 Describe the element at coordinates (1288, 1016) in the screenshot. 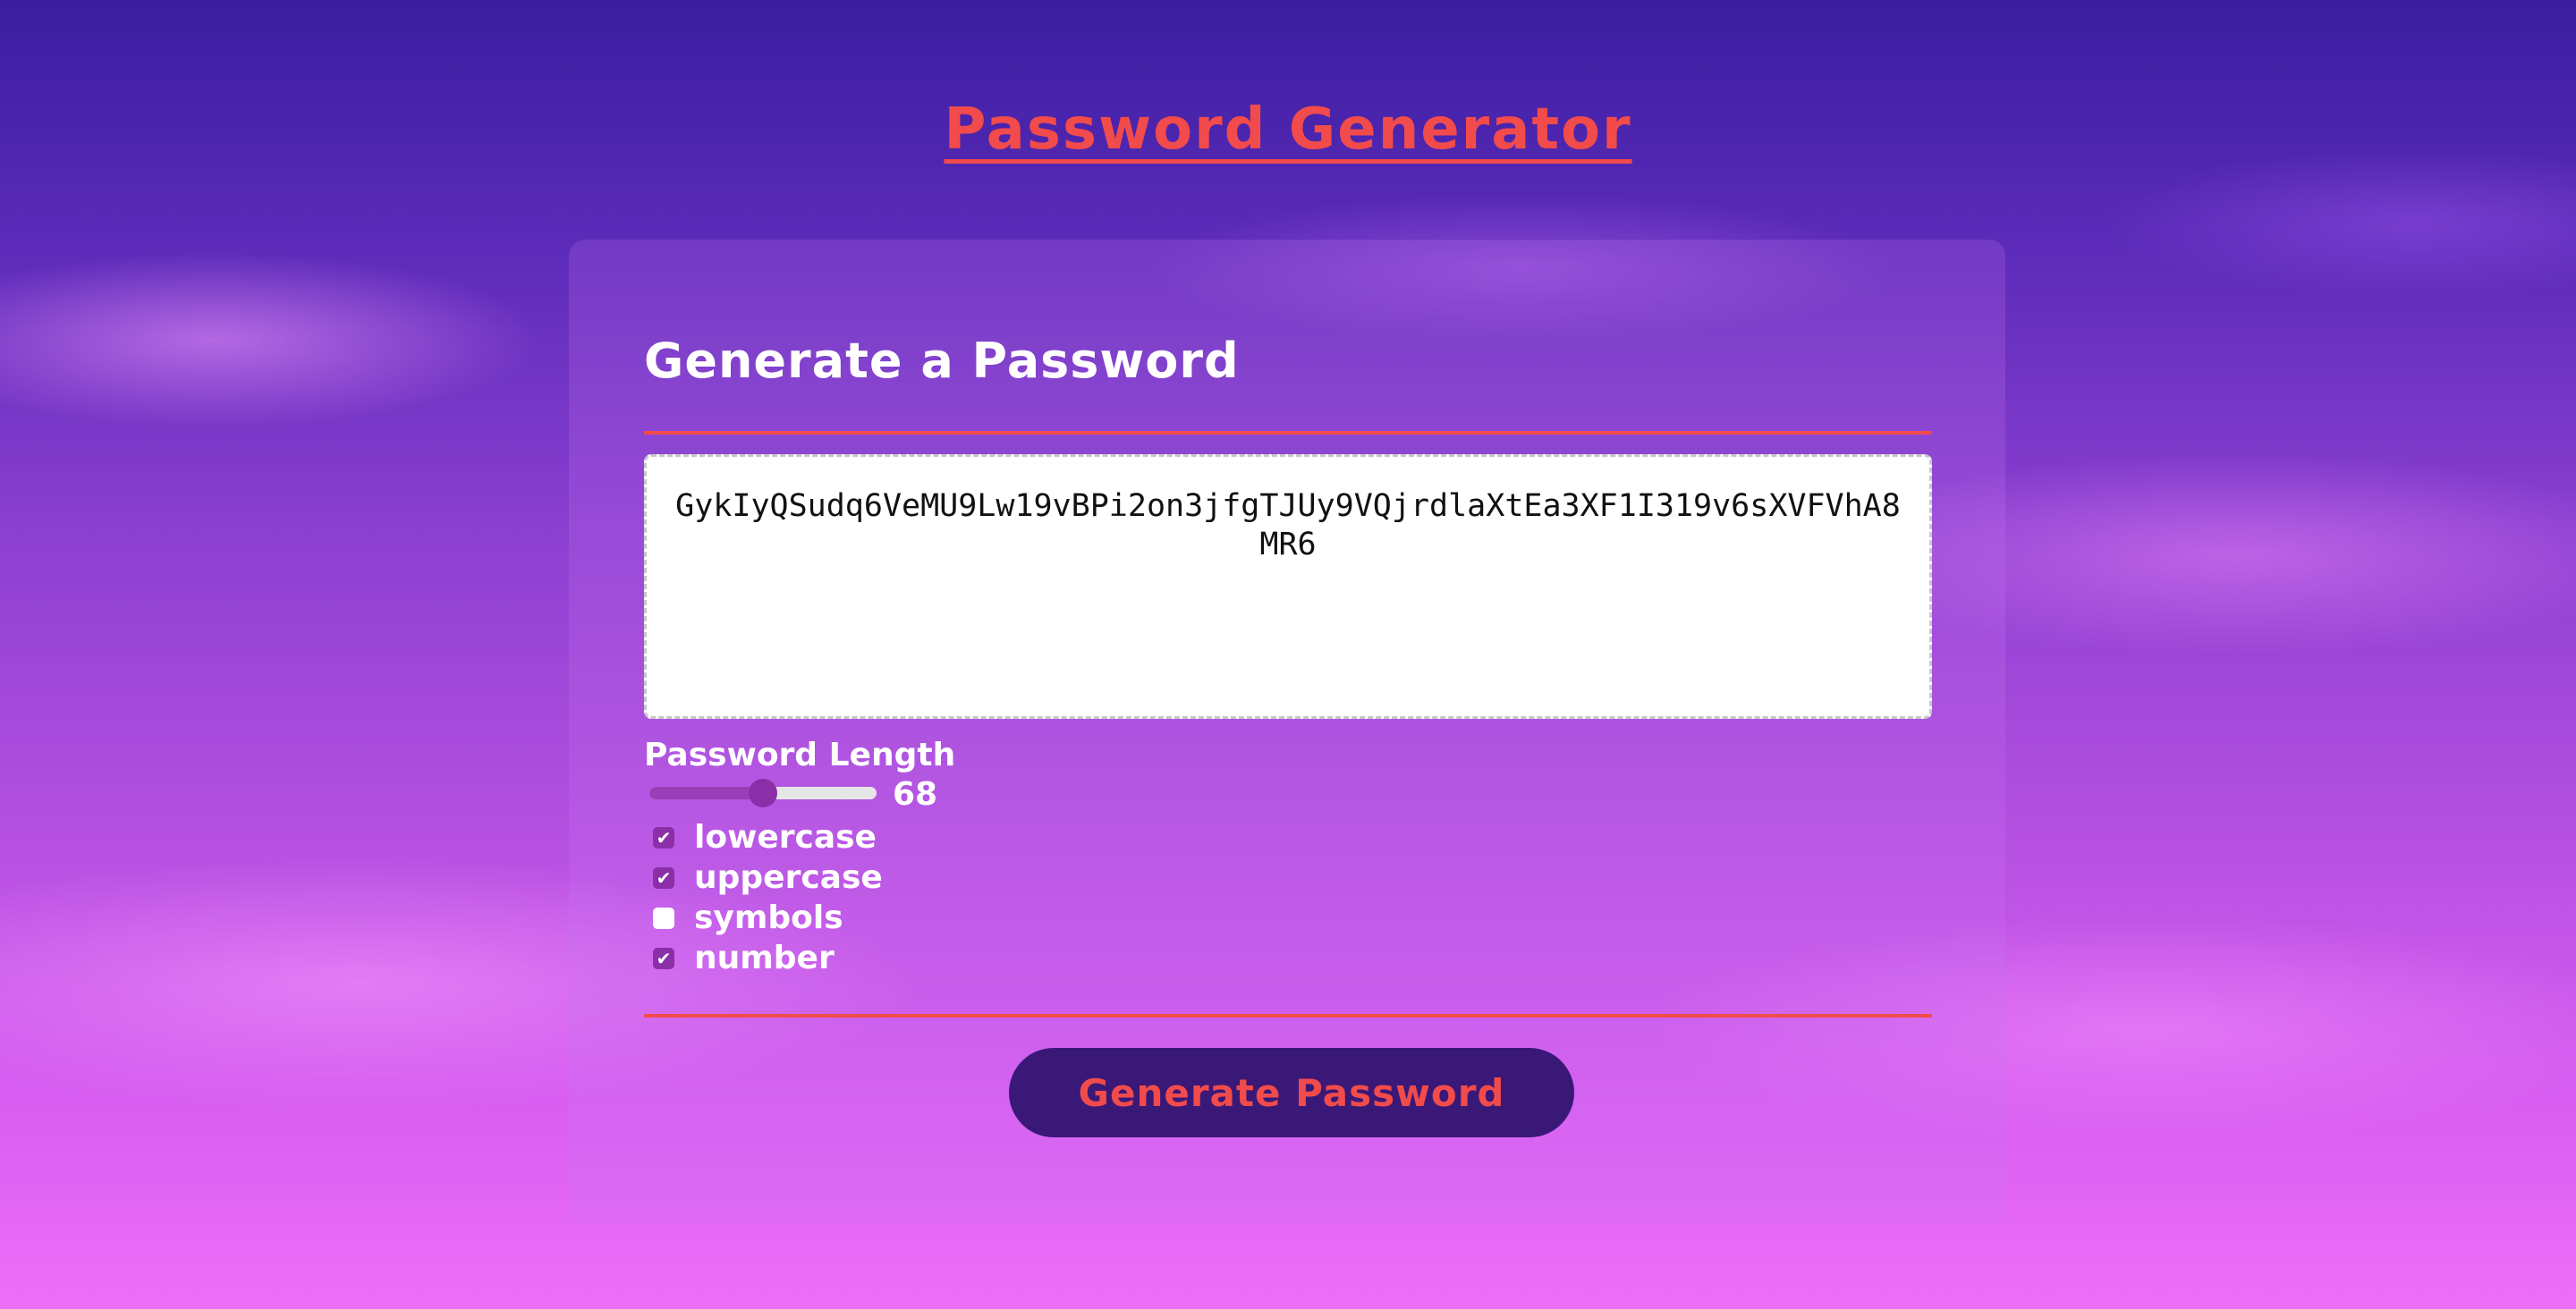

I see `bottom-divider` at that location.